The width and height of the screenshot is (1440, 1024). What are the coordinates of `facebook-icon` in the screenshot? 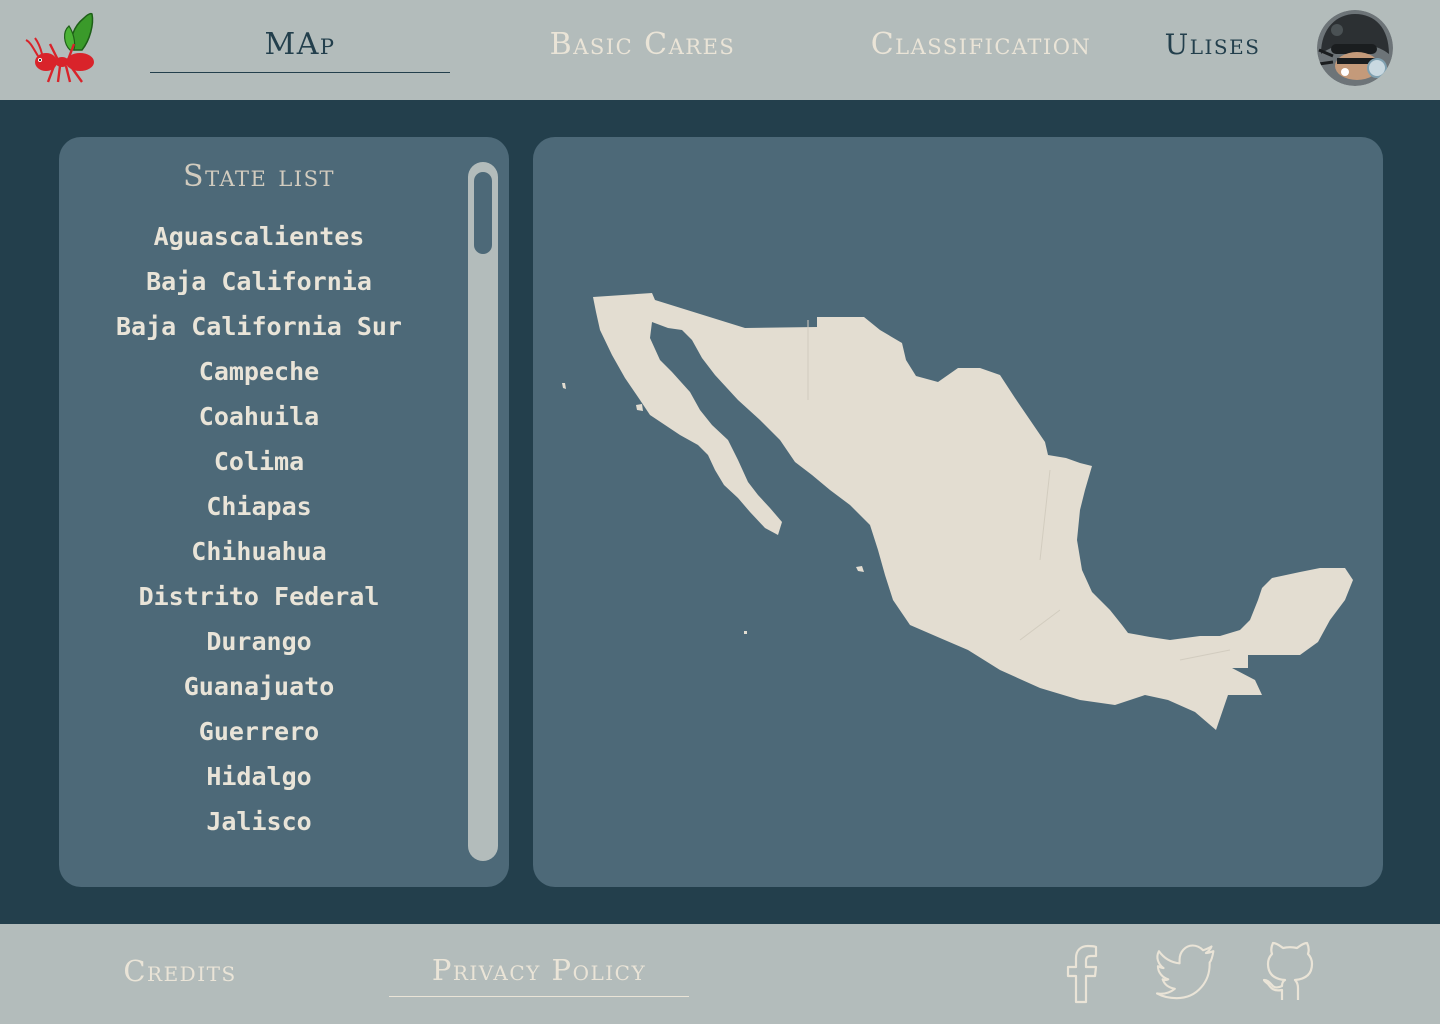 It's located at (1082, 972).